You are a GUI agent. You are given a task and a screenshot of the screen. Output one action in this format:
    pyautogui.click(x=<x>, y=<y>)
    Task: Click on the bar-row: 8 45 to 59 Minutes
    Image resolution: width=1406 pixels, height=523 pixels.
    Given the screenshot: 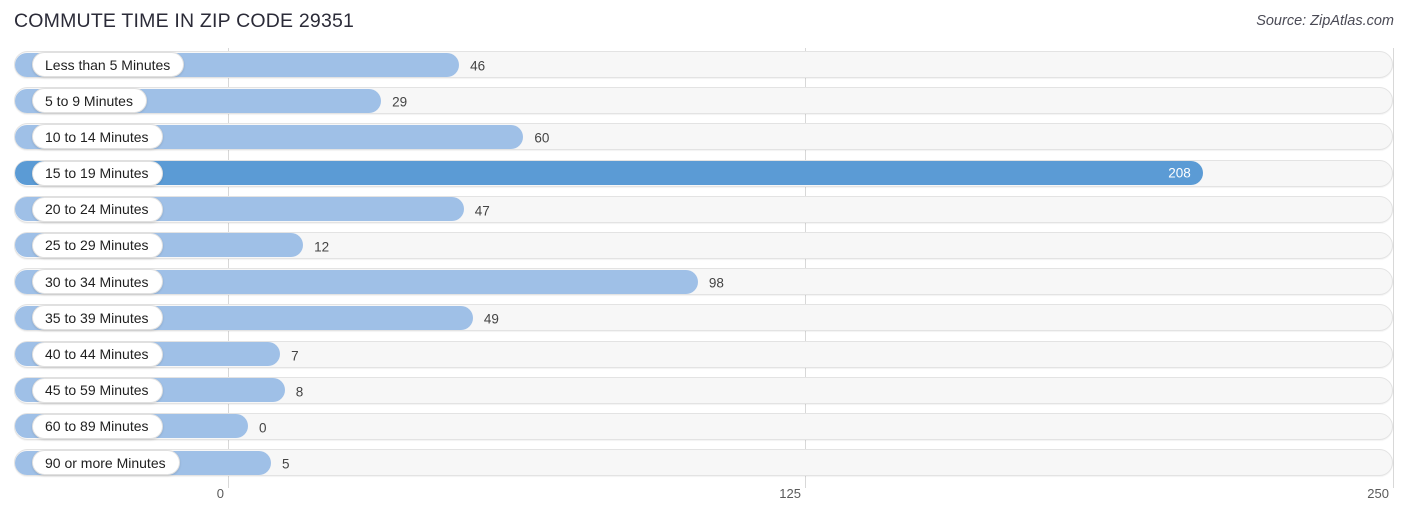 What is the action you would take?
    pyautogui.click(x=703, y=392)
    